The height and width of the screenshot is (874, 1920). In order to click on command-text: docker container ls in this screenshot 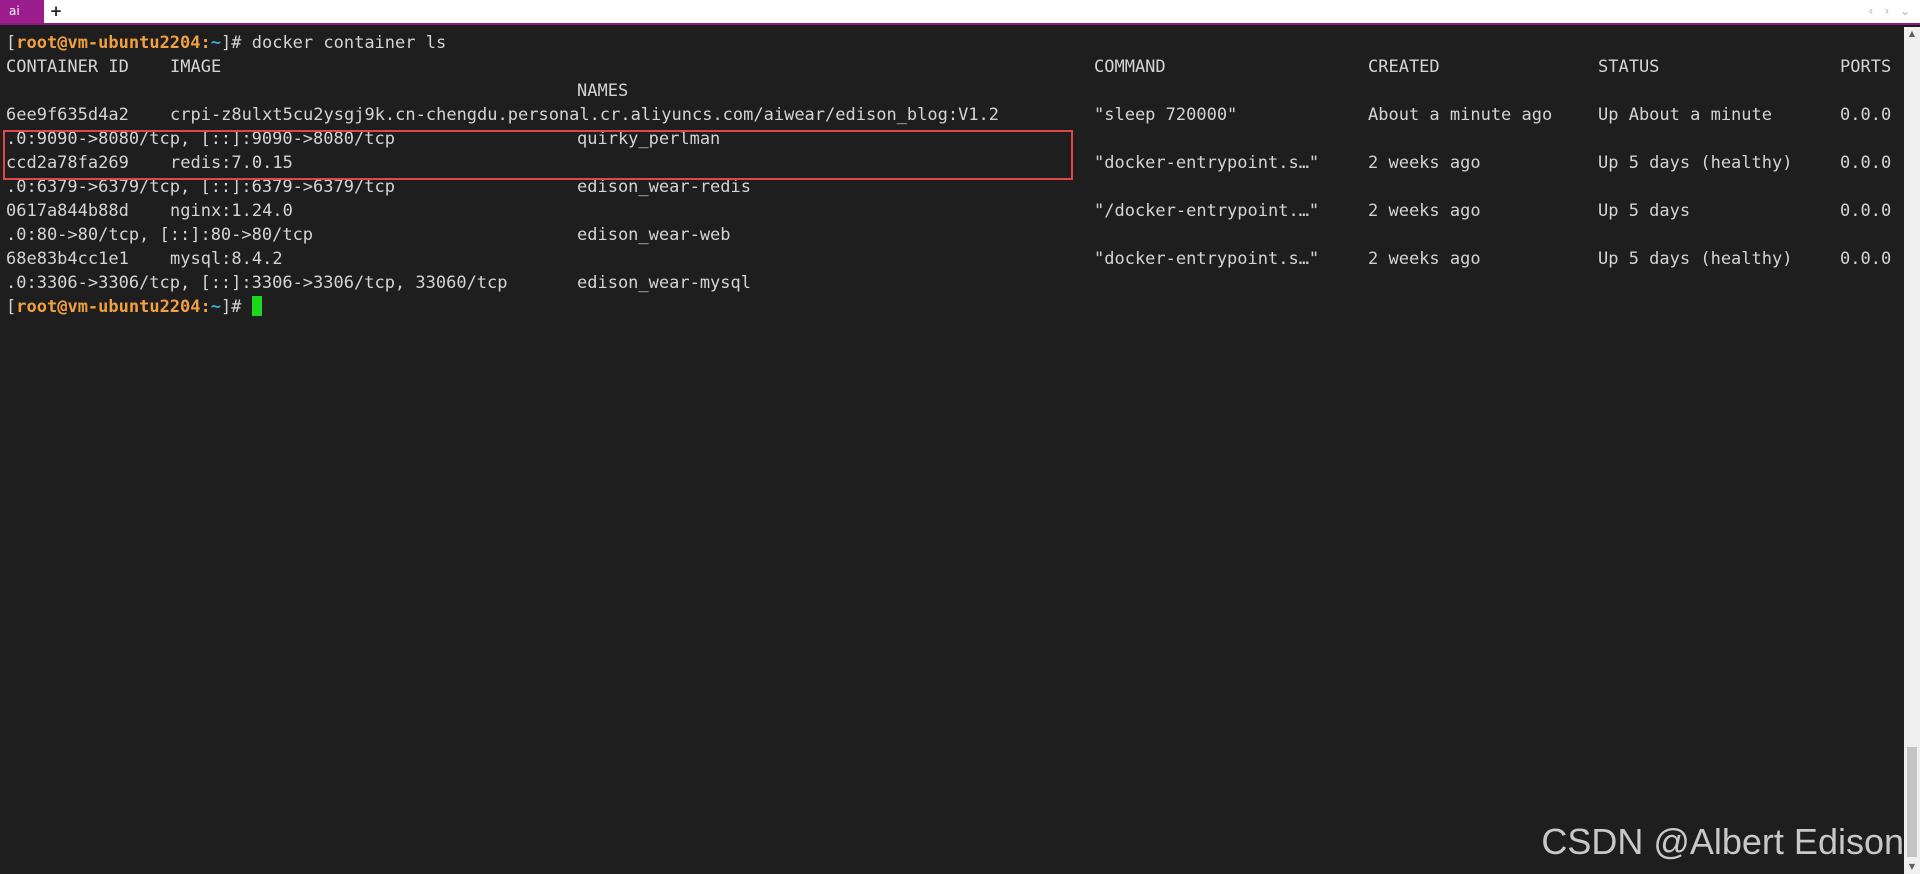, I will do `click(344, 43)`.